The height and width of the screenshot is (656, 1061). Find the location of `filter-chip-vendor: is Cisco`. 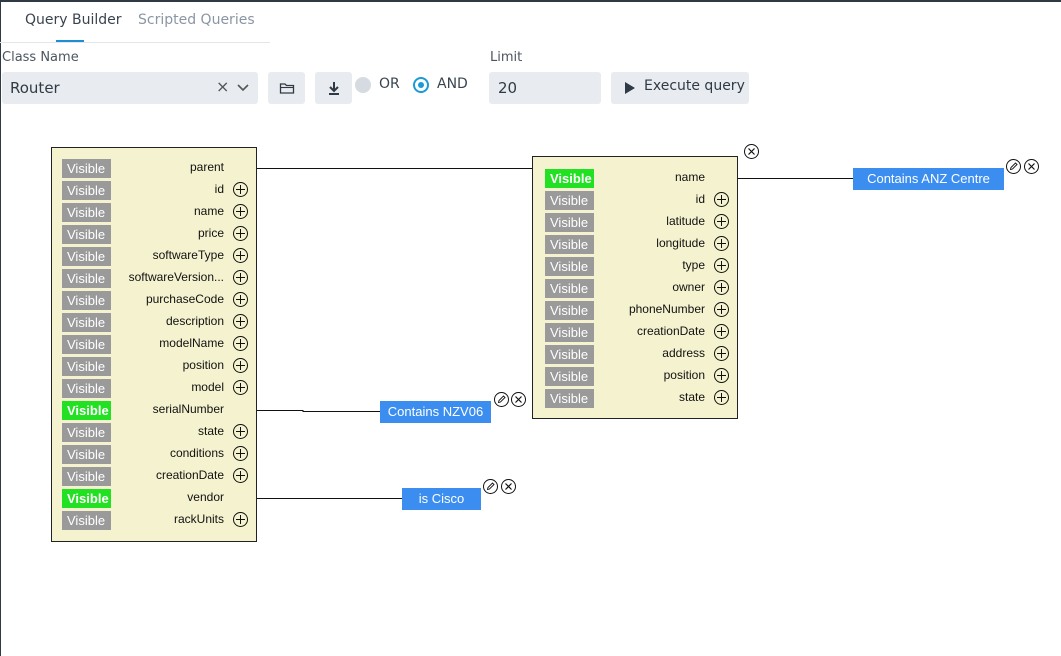

filter-chip-vendor: is Cisco is located at coordinates (441, 499).